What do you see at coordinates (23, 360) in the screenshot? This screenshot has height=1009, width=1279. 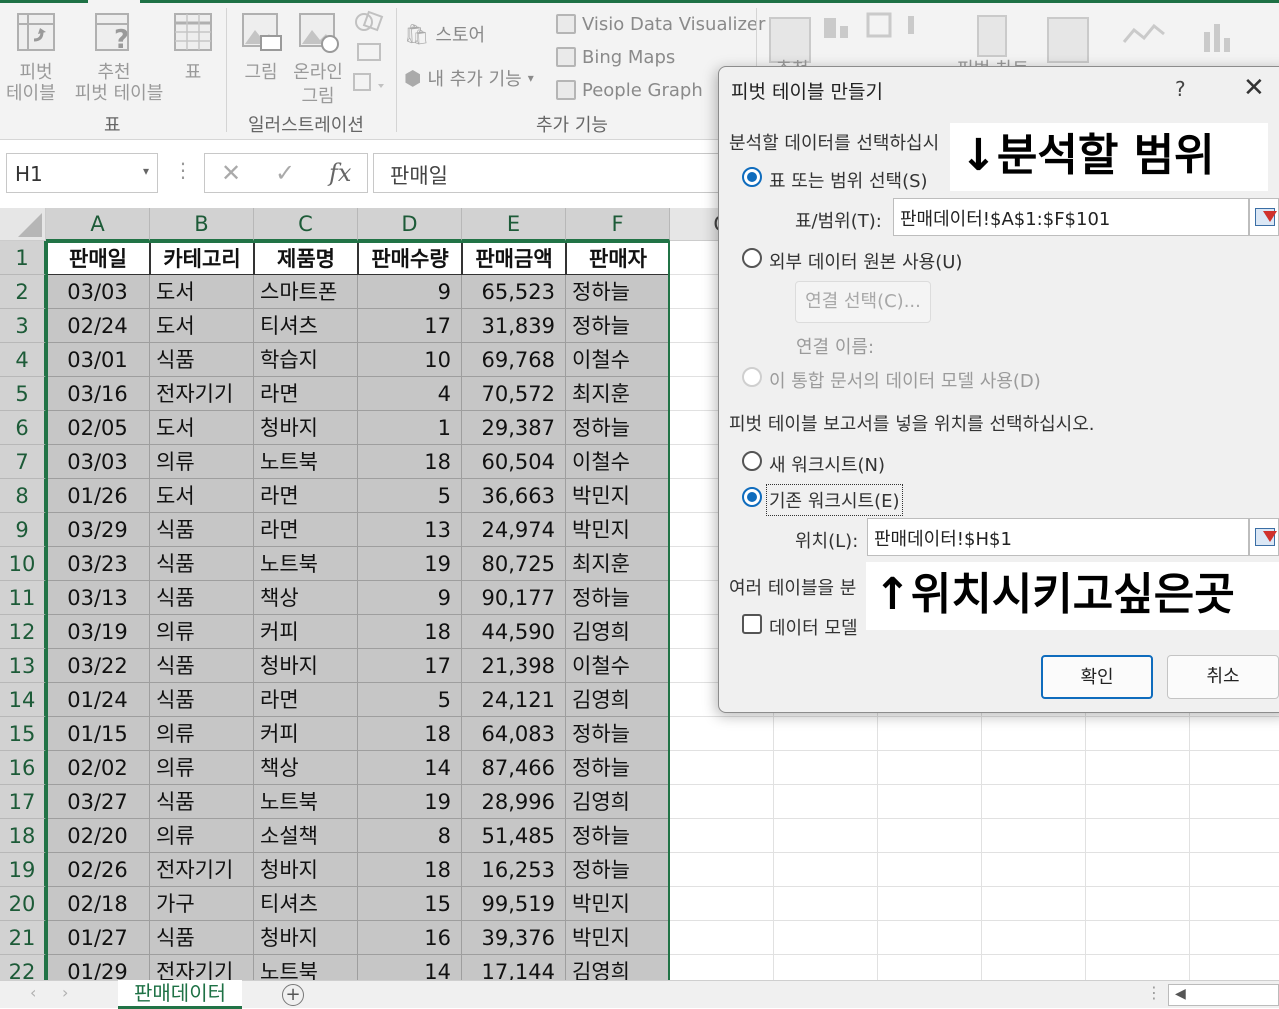 I see `row-header: 4` at bounding box center [23, 360].